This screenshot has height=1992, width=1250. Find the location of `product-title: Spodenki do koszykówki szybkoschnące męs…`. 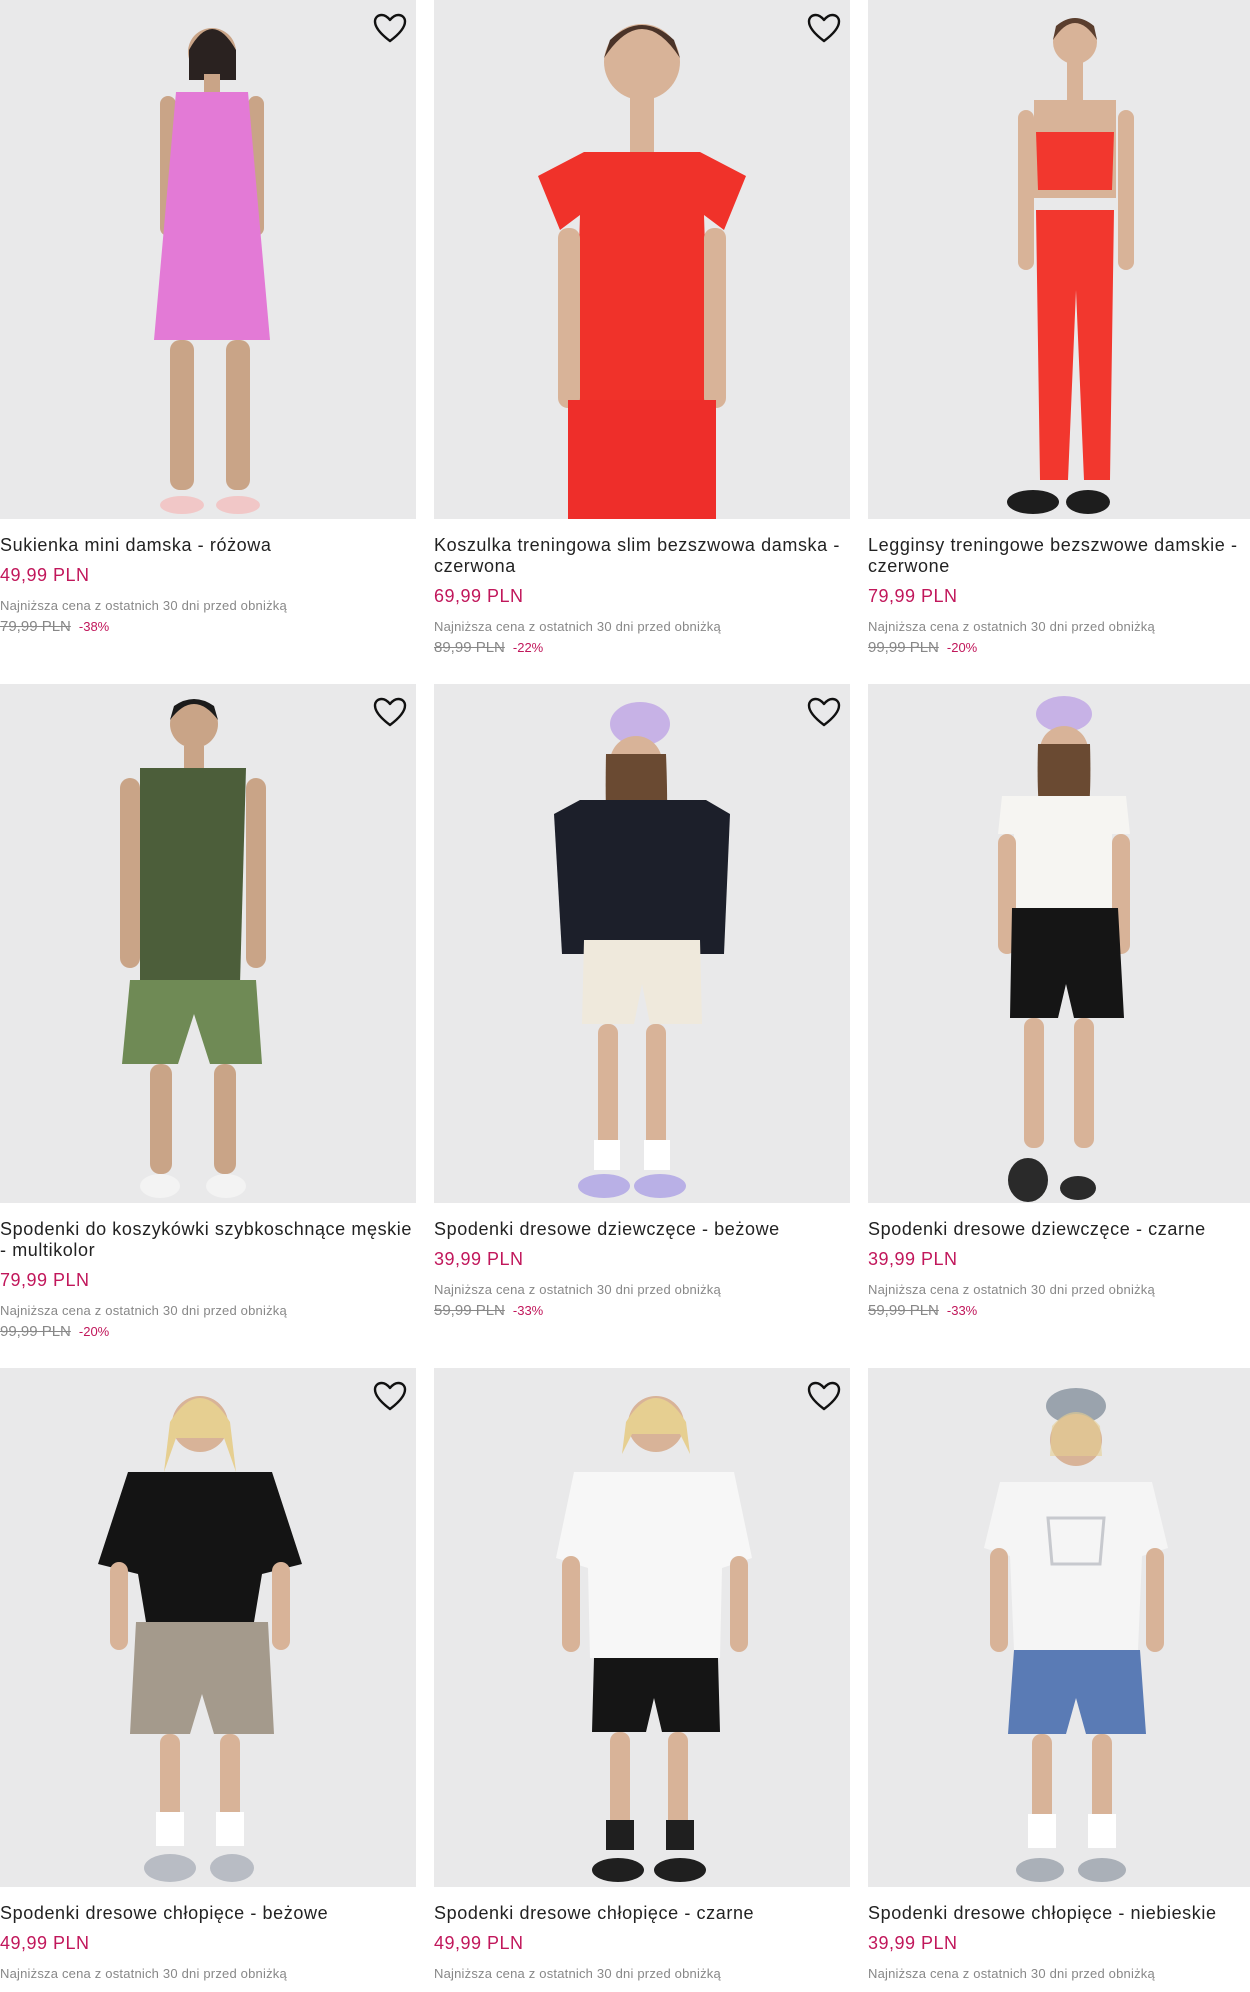

product-title: Spodenki do koszykówki szybkoschnące męs… is located at coordinates (208, 1240).